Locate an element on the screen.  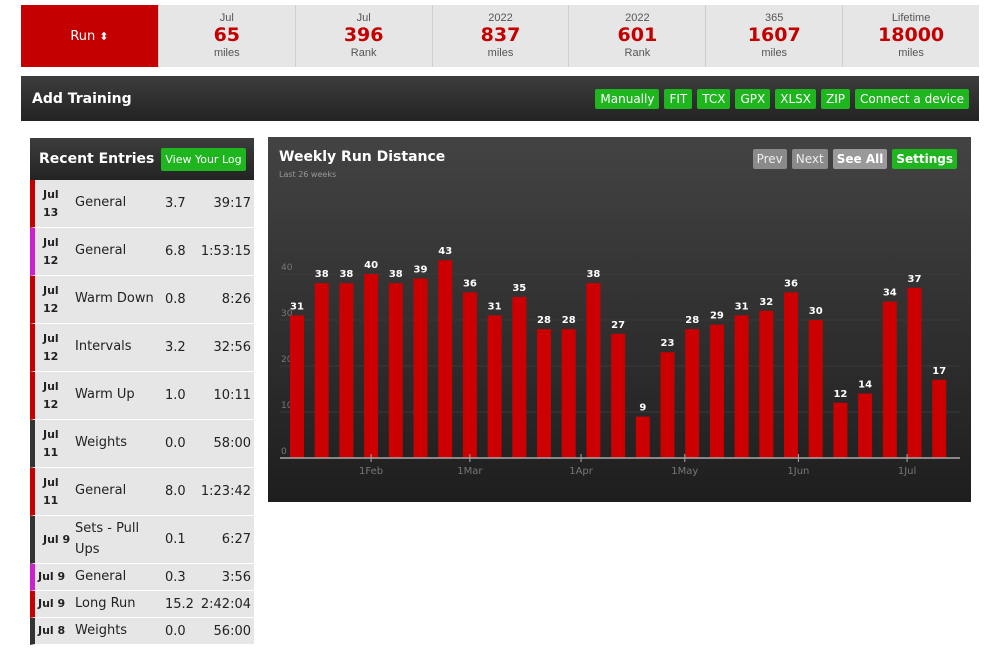
bar-value-label: 39 is located at coordinates (421, 270).